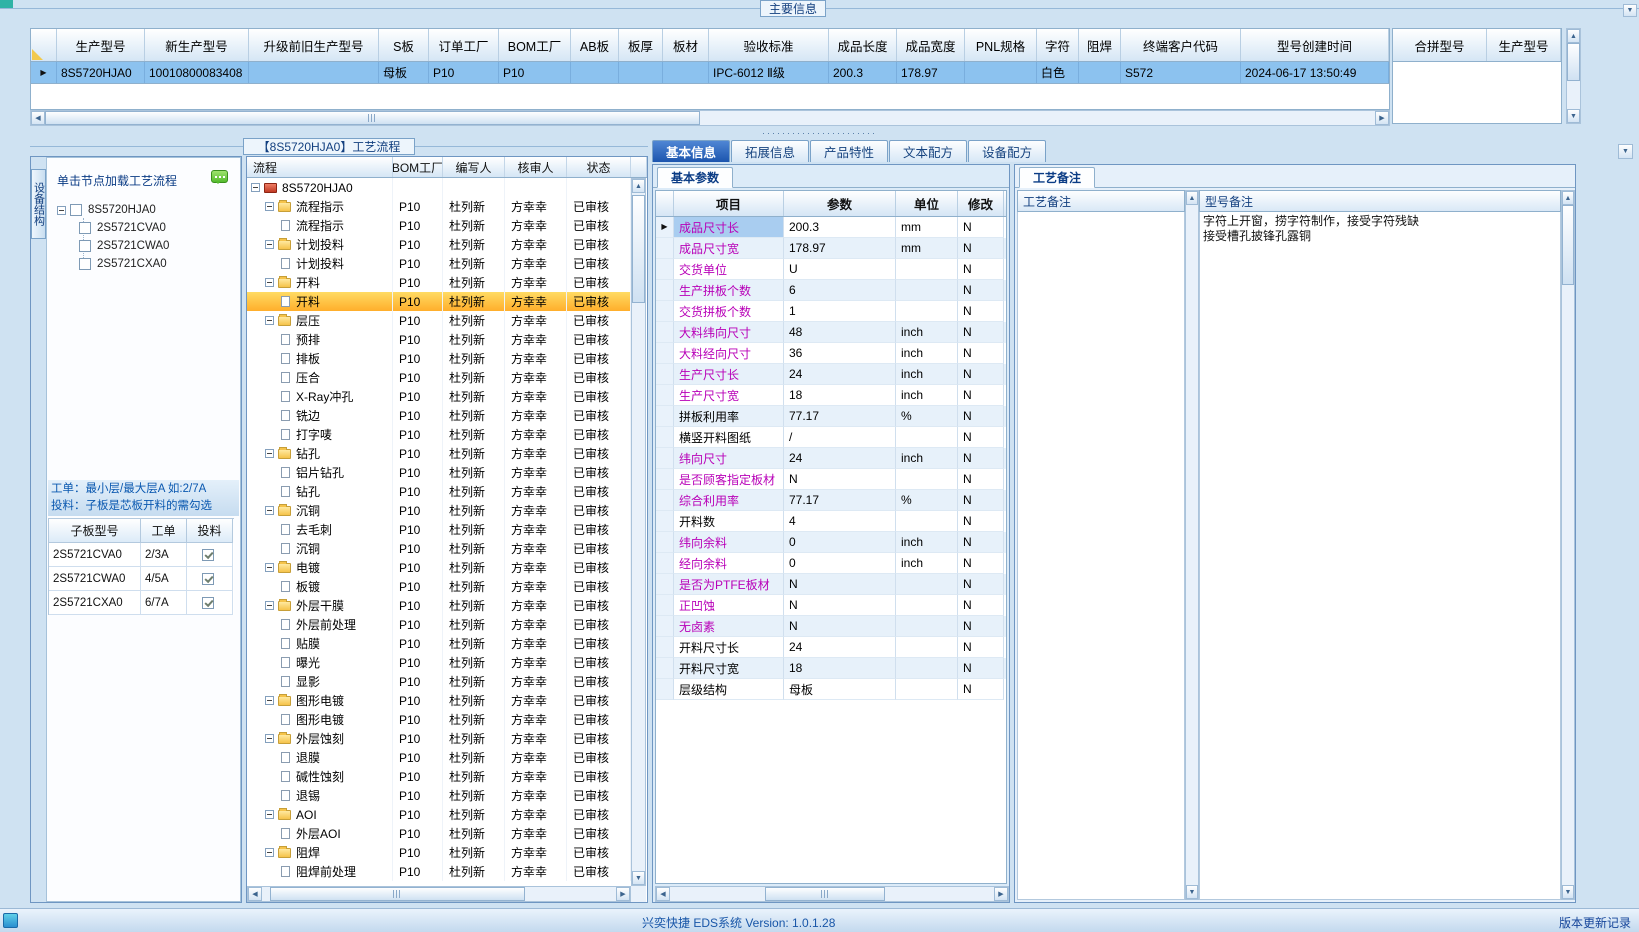 Image resolution: width=1639 pixels, height=932 pixels. Describe the element at coordinates (729, 203) in the screenshot. I see `param-column-header: 项目` at that location.